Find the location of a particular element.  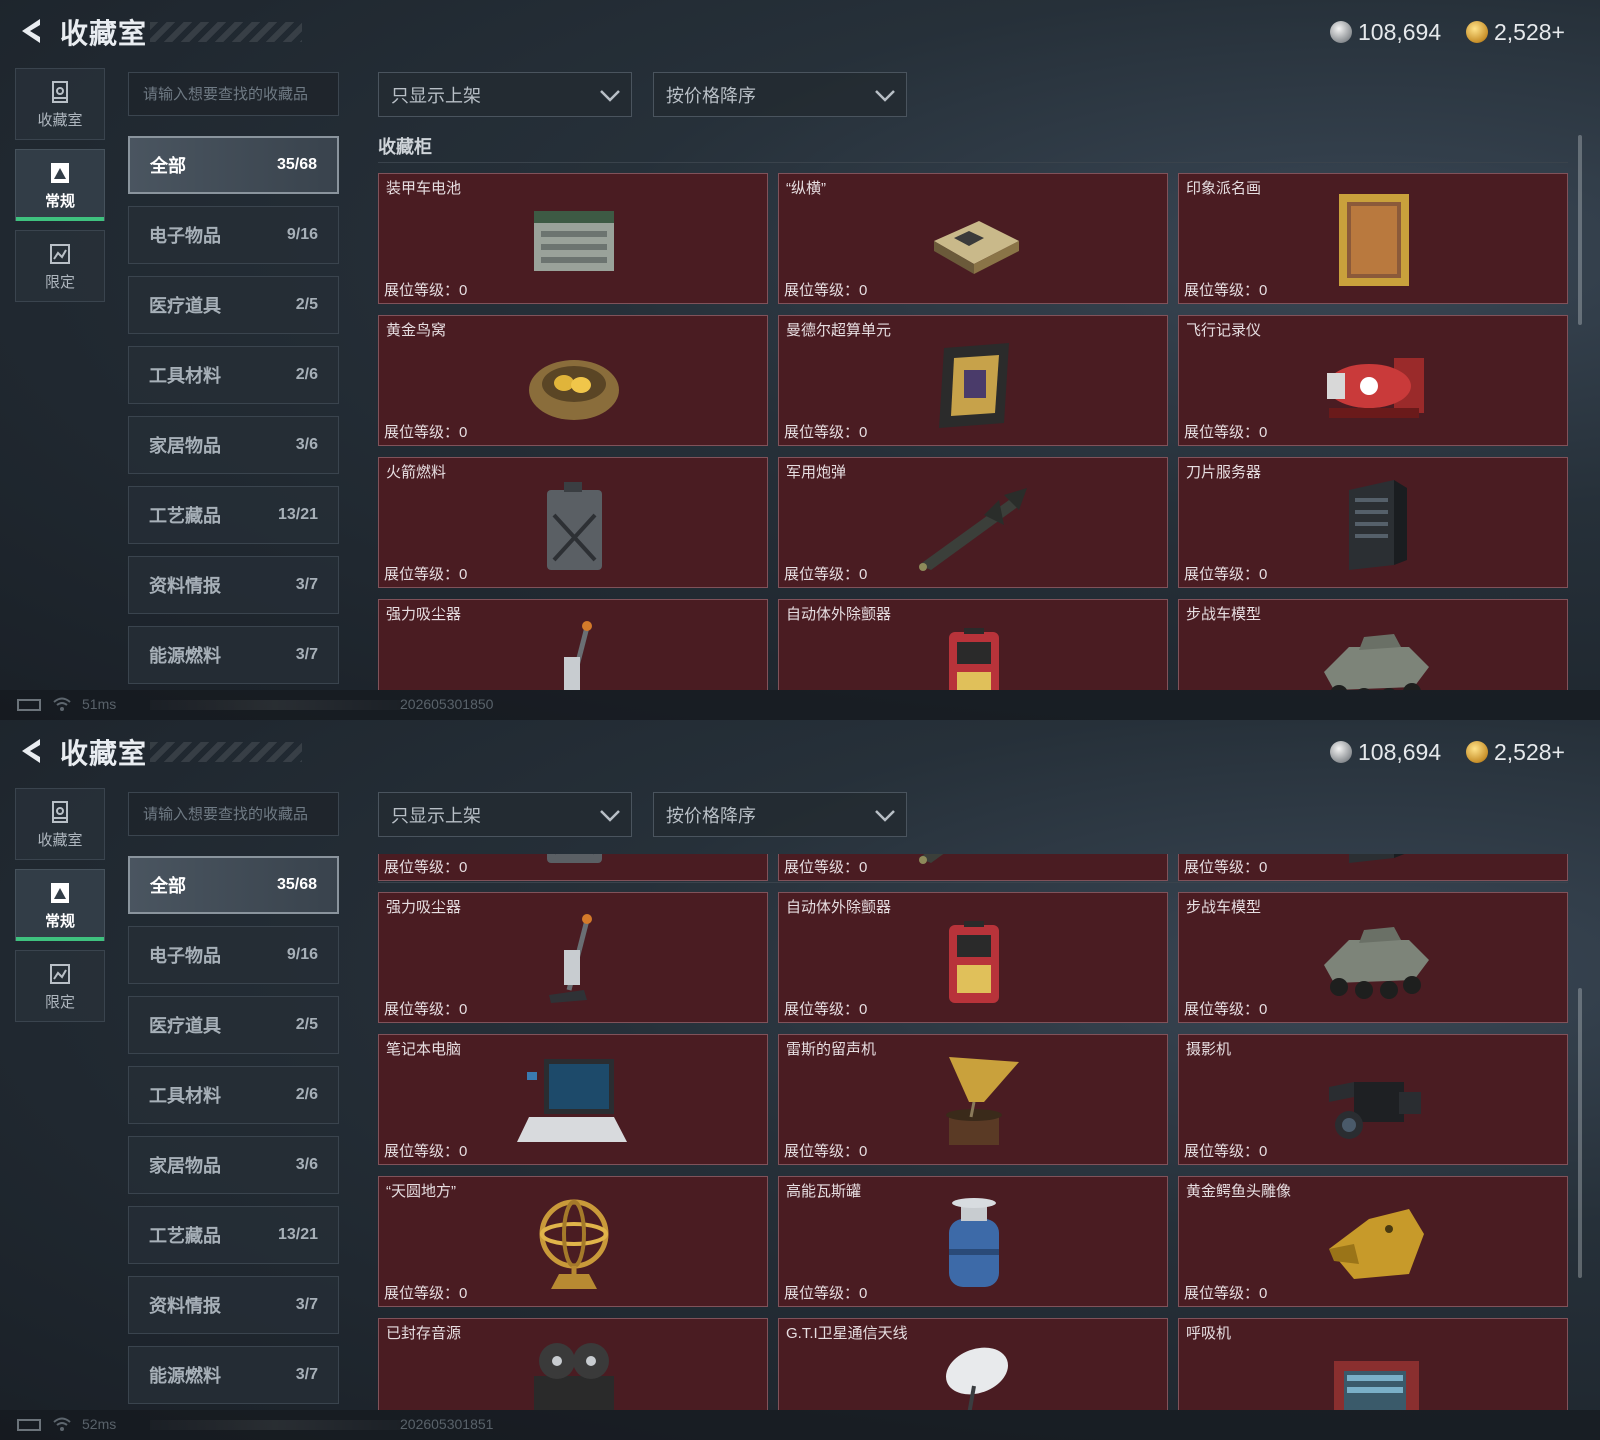

collection-card: 笔记本电脑 展位等级：0 is located at coordinates (573, 1099).